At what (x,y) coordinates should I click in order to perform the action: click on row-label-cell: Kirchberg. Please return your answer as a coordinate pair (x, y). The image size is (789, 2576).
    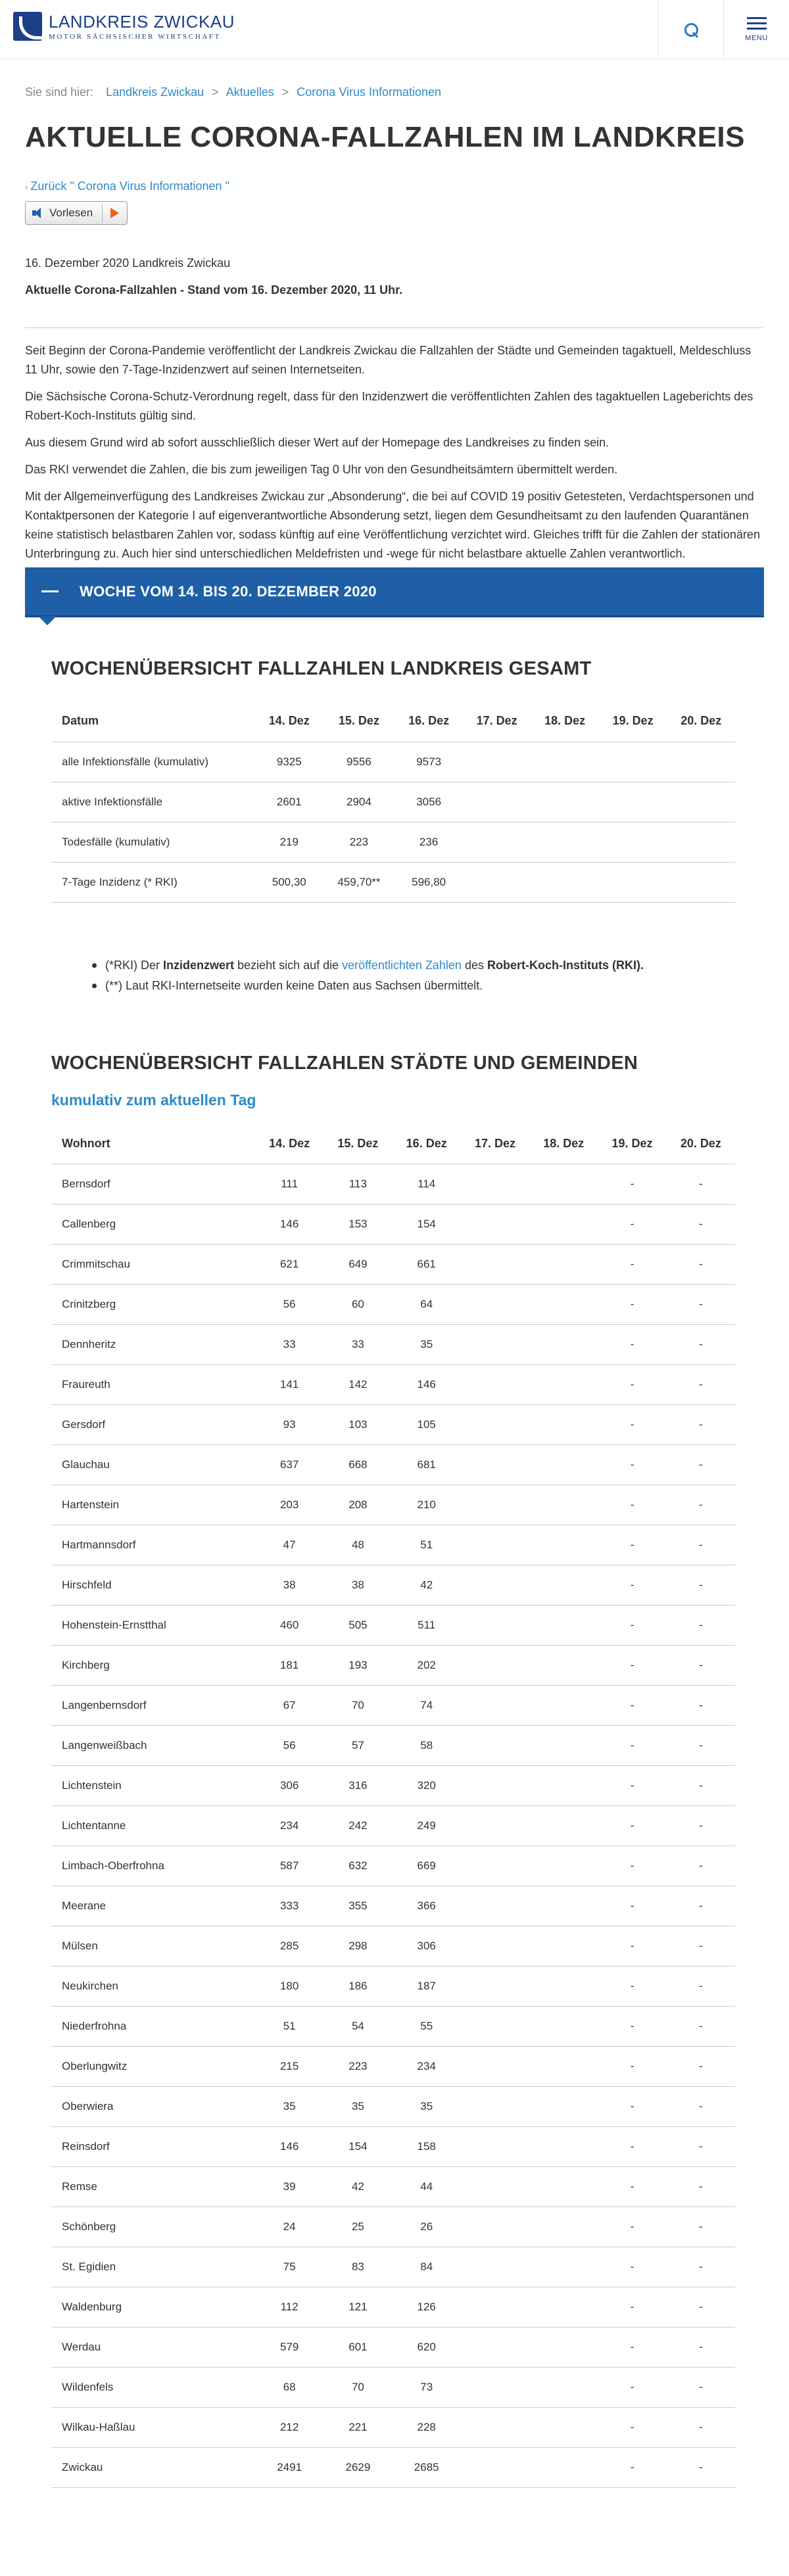
    Looking at the image, I should click on (153, 1666).